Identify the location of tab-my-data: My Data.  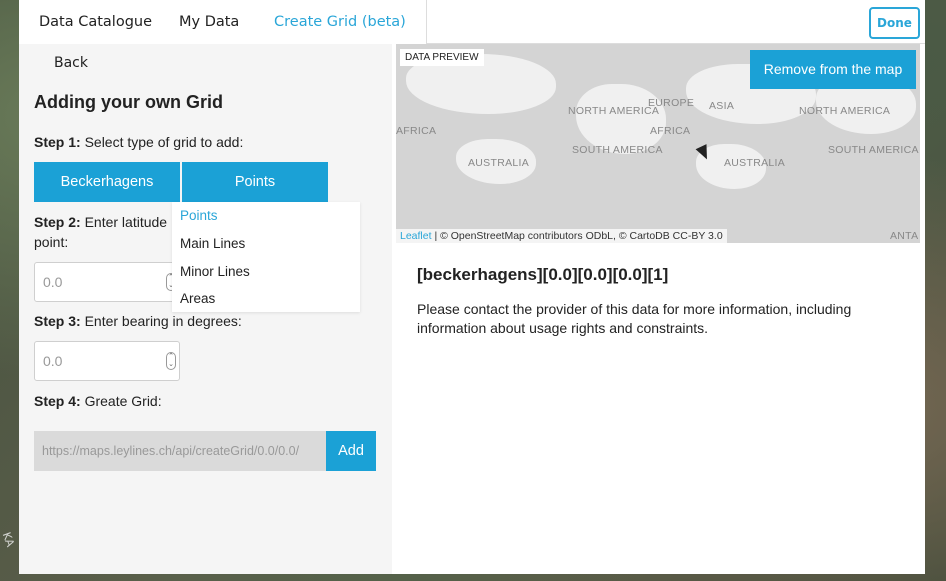
(210, 22).